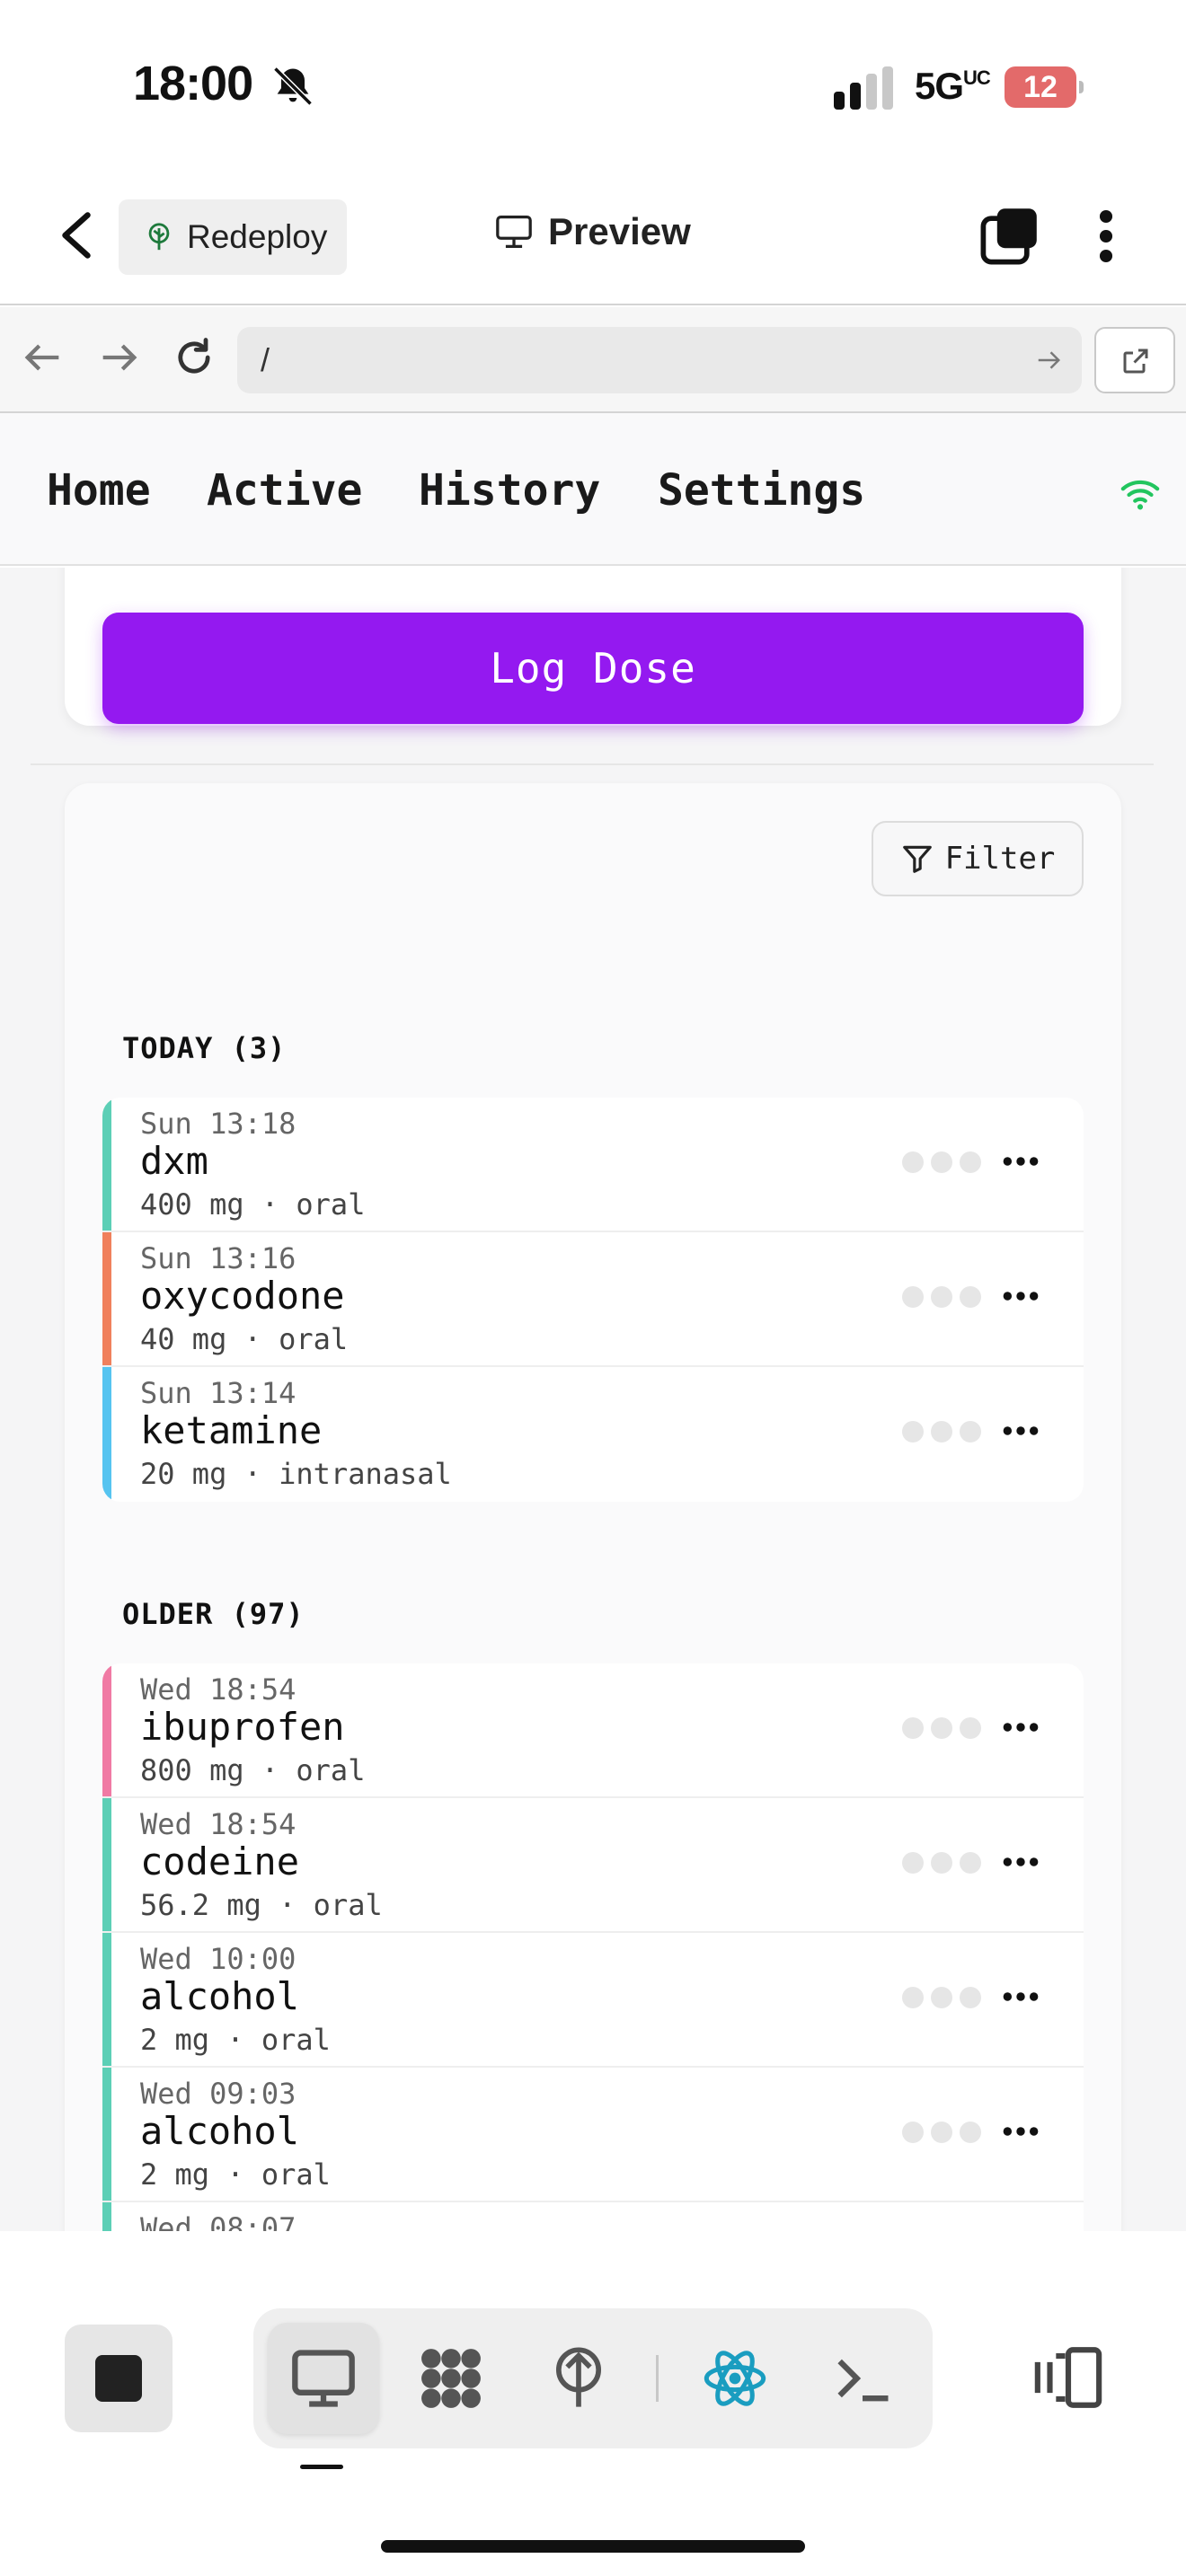 The width and height of the screenshot is (1186, 2576). I want to click on deploy-tool-button, so click(578, 2378).